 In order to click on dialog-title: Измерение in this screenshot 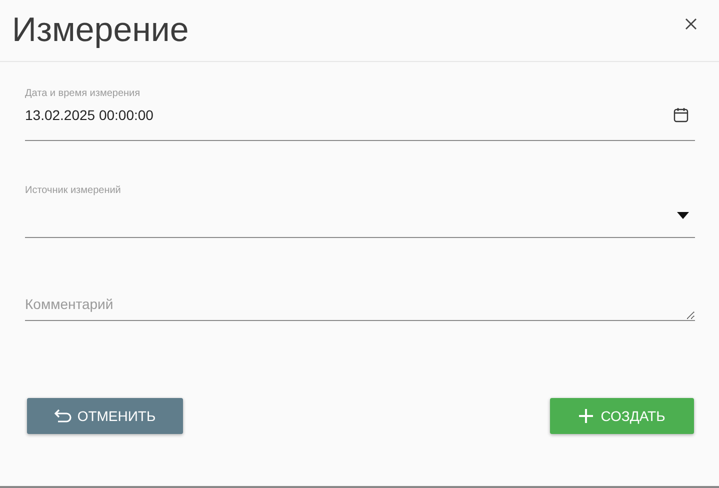, I will do `click(100, 30)`.